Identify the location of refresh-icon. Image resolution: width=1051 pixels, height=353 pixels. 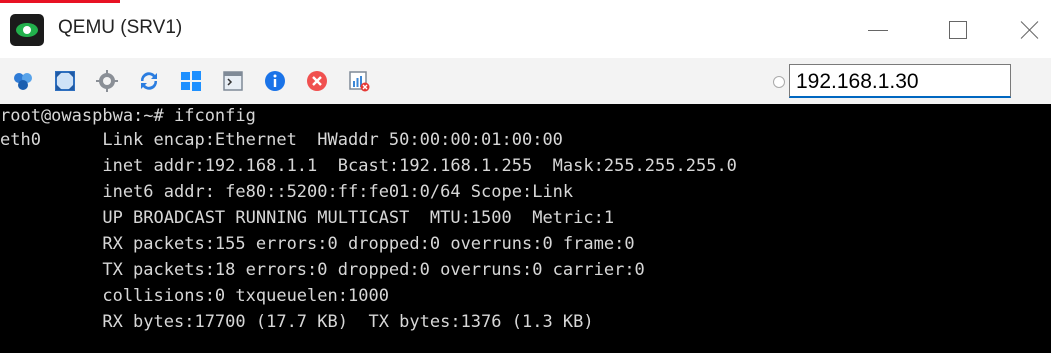
(149, 81).